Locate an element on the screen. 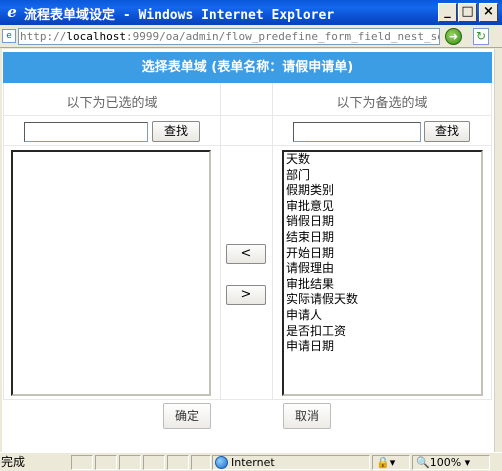 The width and height of the screenshot is (502, 471). refresh-icon: ↻ is located at coordinates (481, 36).